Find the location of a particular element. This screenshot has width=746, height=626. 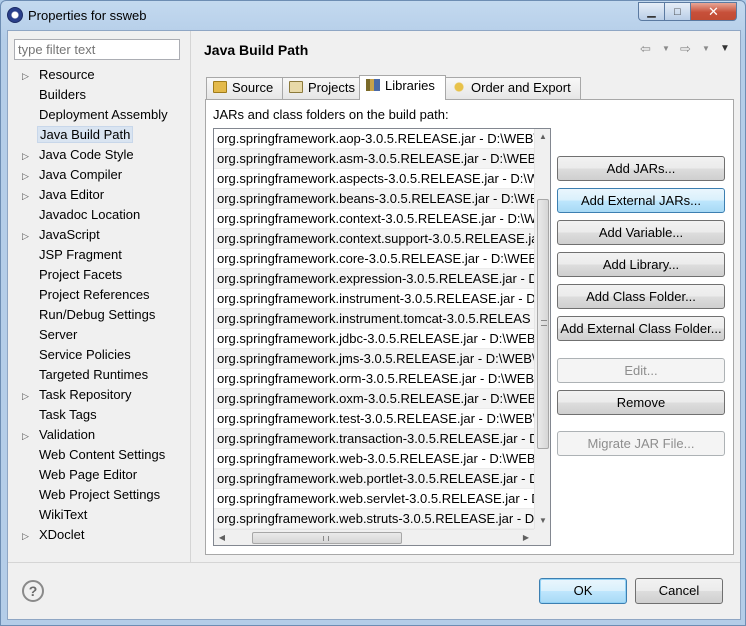

ok-button: OK is located at coordinates (583, 591).